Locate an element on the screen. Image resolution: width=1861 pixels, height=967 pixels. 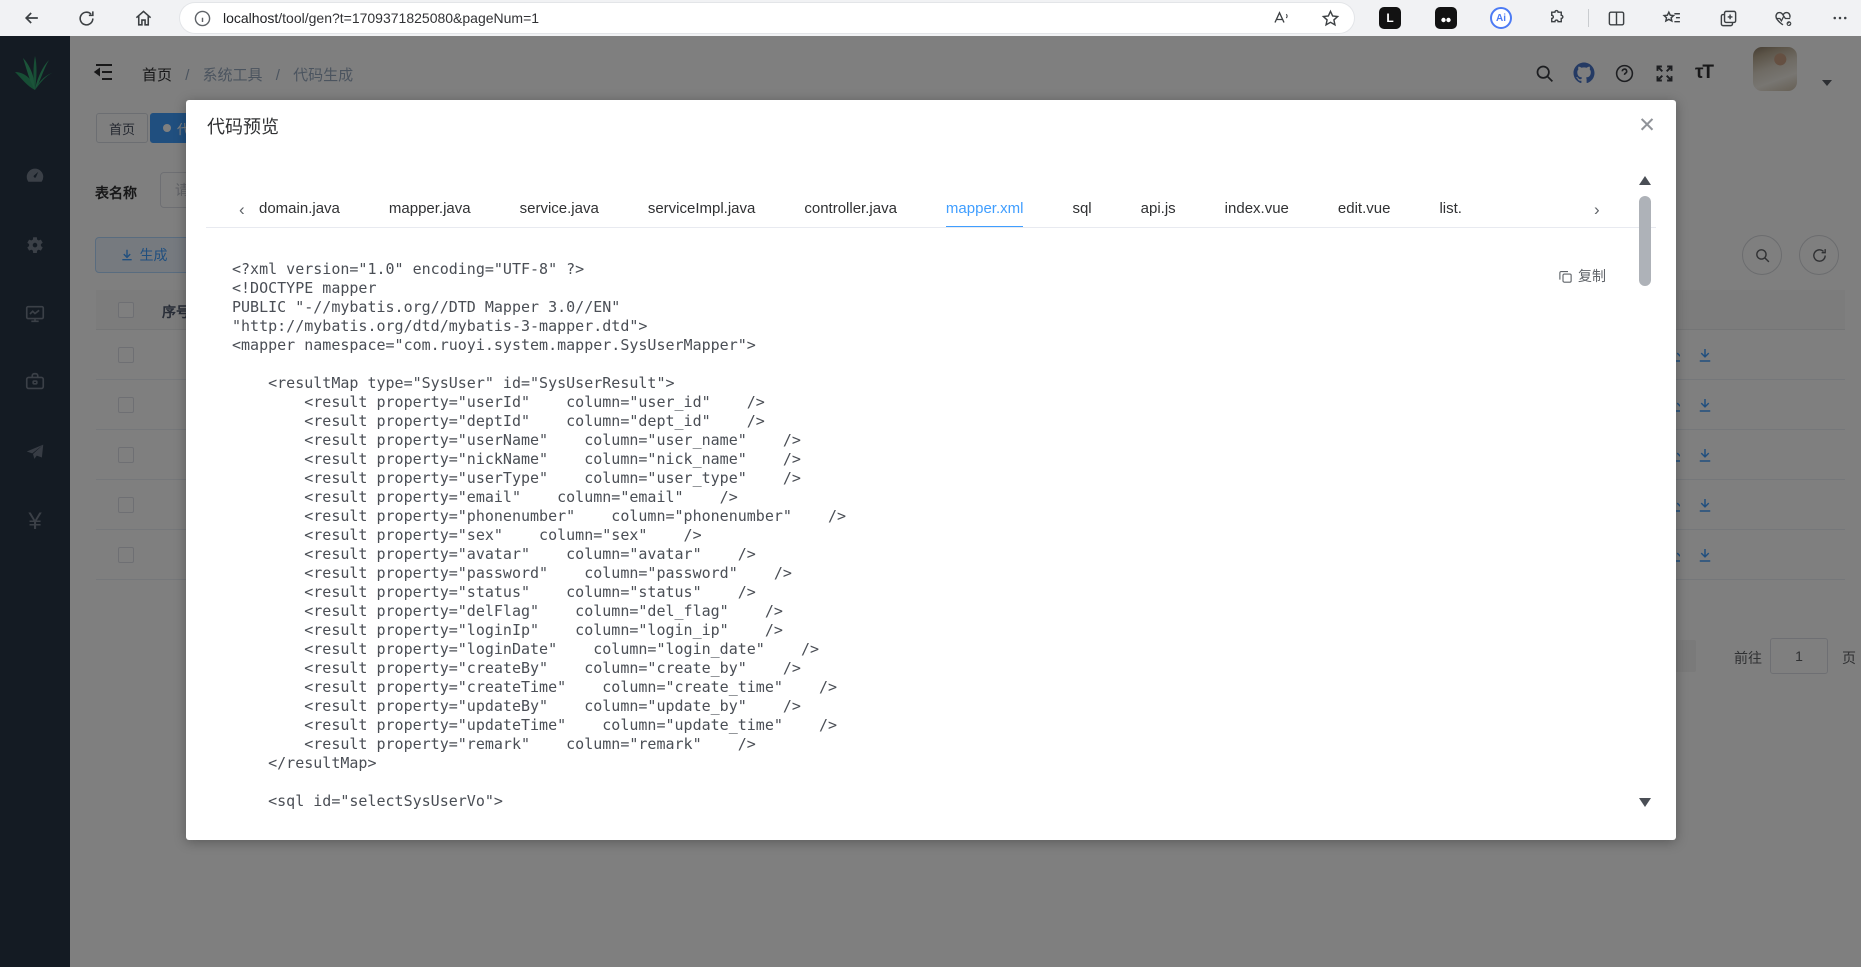
code-scrollbar is located at coordinates (1645, 495).